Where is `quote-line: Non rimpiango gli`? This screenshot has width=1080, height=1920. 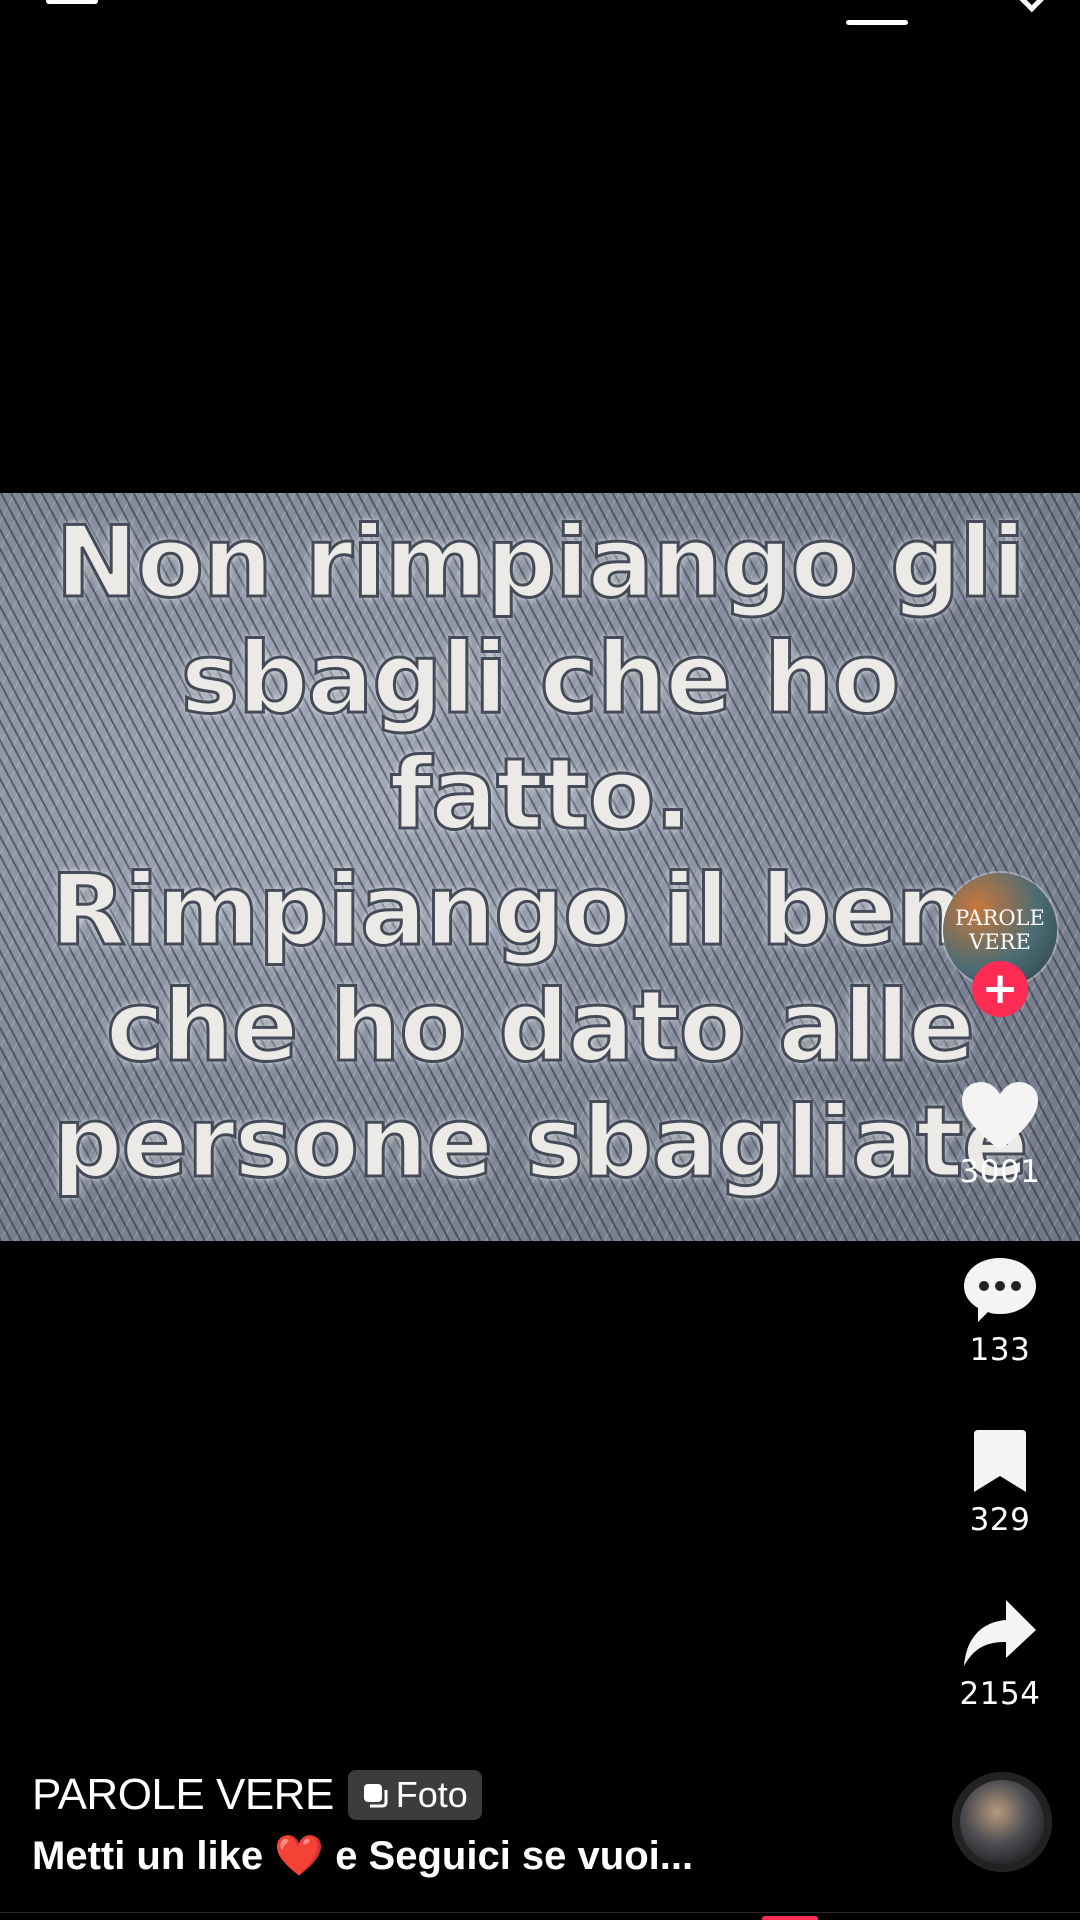
quote-line: Non rimpiango gli is located at coordinates (540, 563).